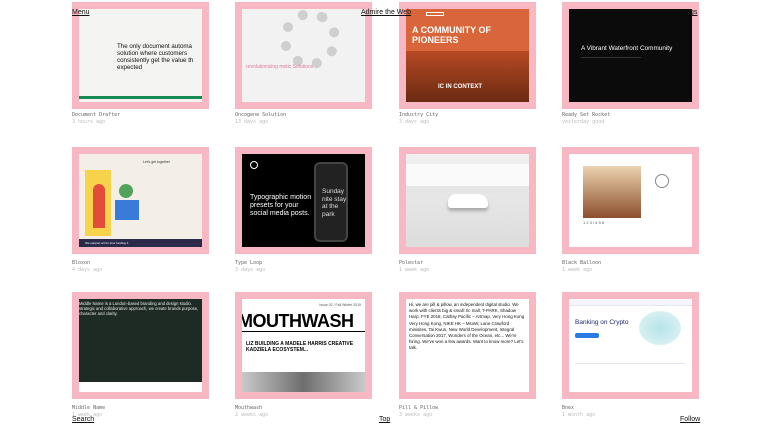 Image resolution: width=768 pixels, height=432 pixels. I want to click on preview-footer: We support art for love funding it, so click(140, 243).